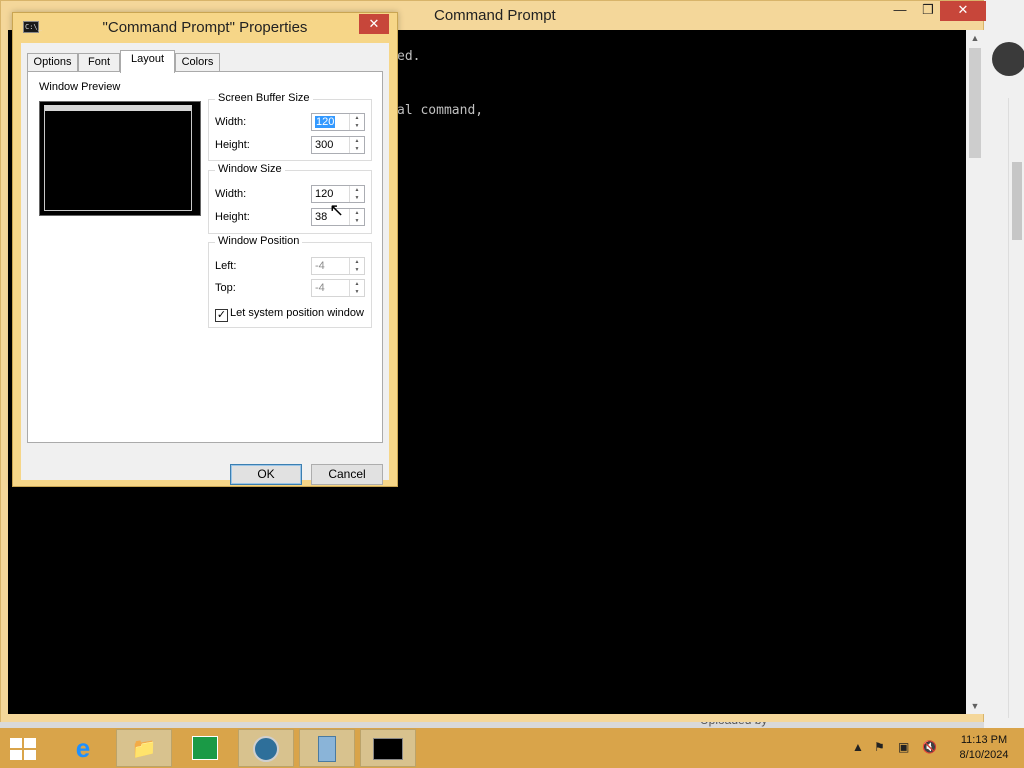  I want to click on window-size-group: Window Size Width: 120 ▲ ▼ Height: 38 ▲ ▼, so click(290, 198).